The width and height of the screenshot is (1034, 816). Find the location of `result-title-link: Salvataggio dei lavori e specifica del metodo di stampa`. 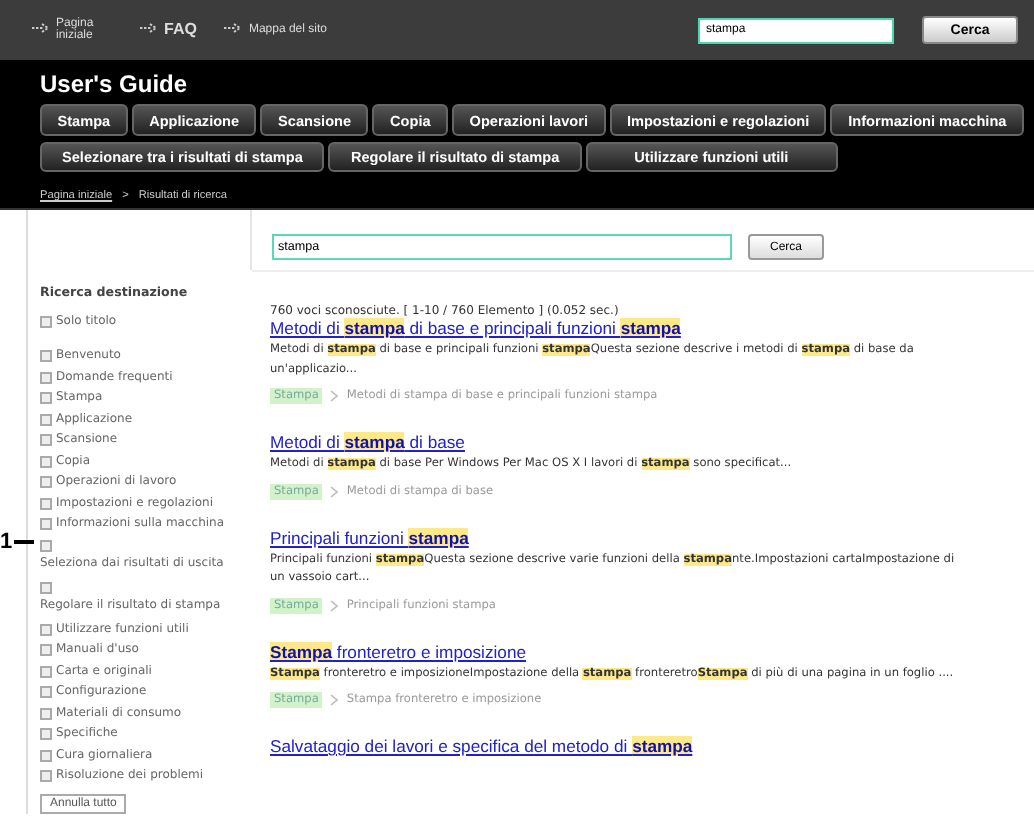

result-title-link: Salvataggio dei lavori e specifica del metodo di stampa is located at coordinates (652, 746).